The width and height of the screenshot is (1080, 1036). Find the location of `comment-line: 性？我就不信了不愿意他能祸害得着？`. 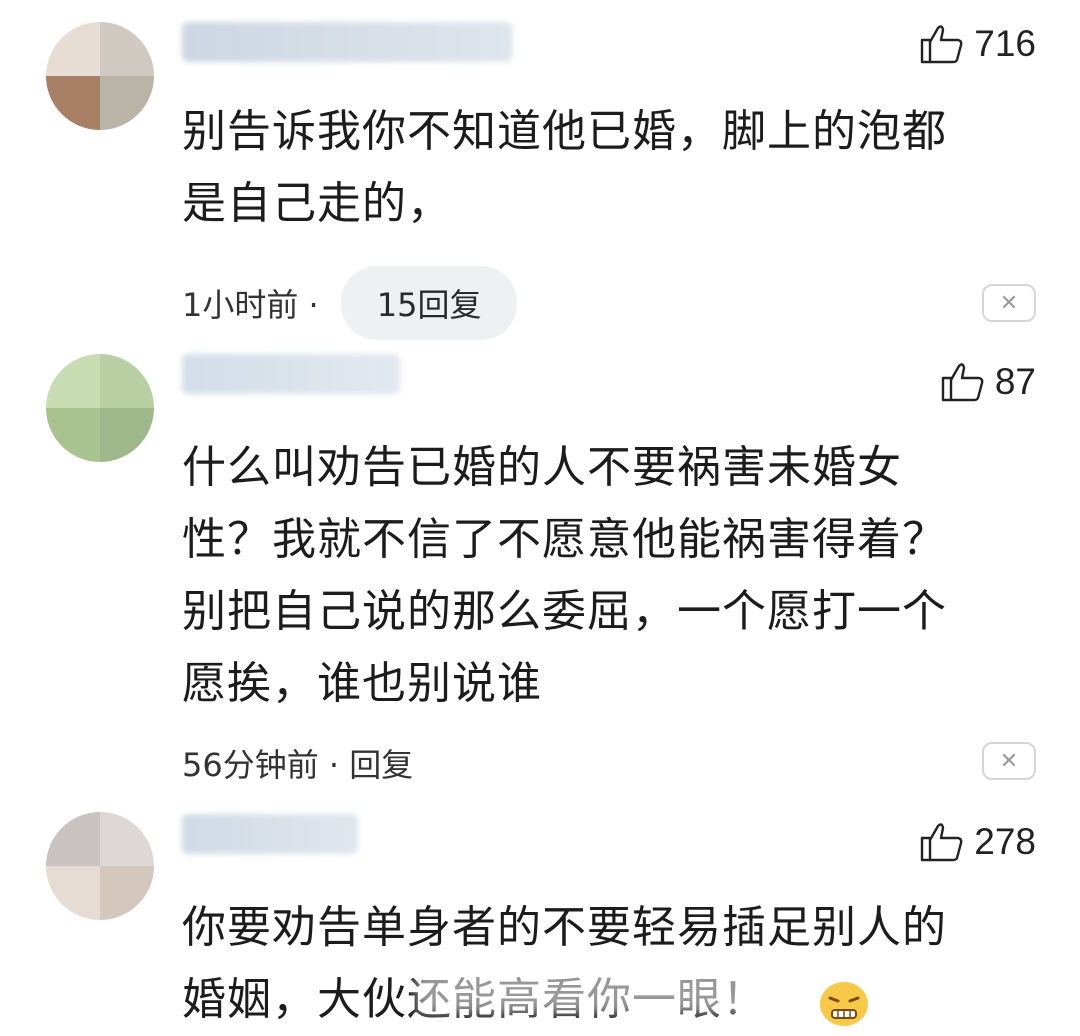

comment-line: 性？我就不信了不愿意他能祸害得着？ is located at coordinates (564, 539).